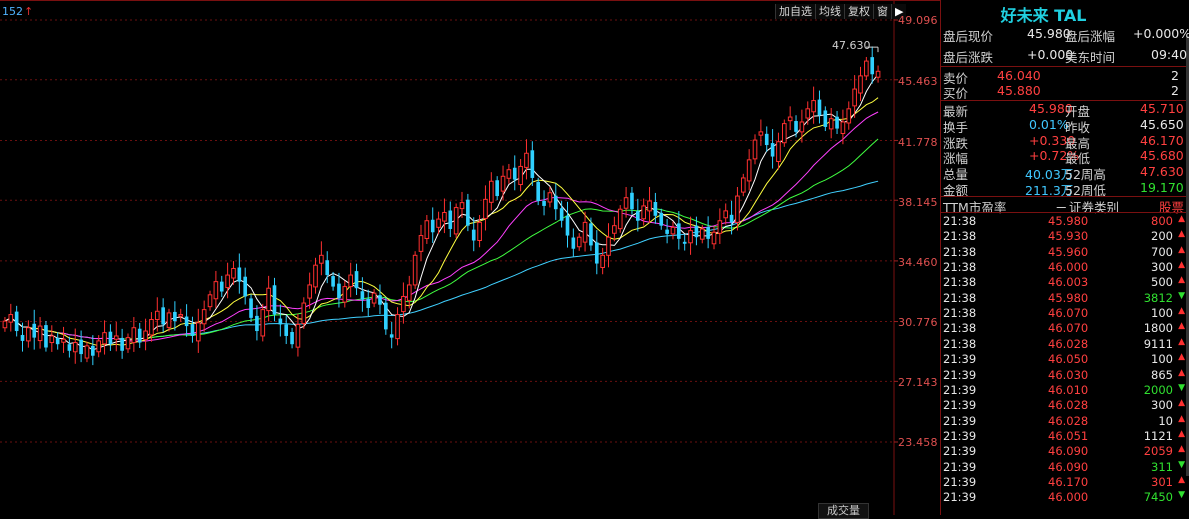 The image size is (1189, 519). I want to click on tick-time: 21:39, so click(960, 481).